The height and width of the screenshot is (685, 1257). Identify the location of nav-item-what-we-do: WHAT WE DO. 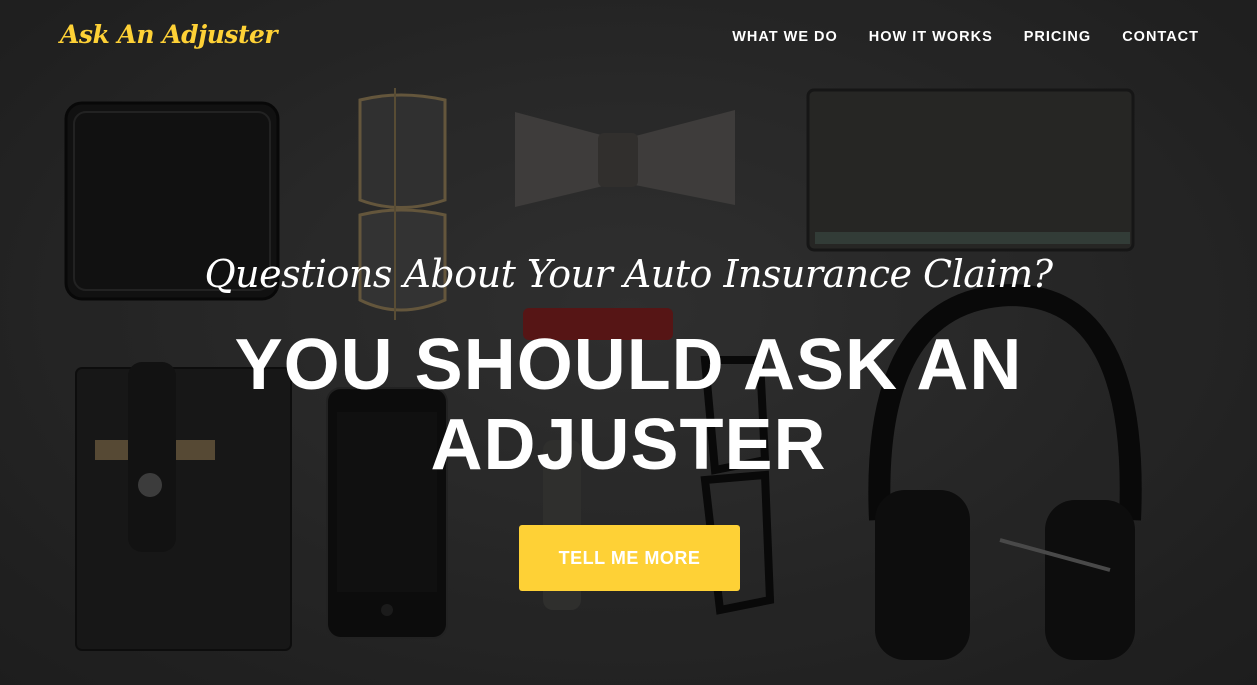
(785, 37).